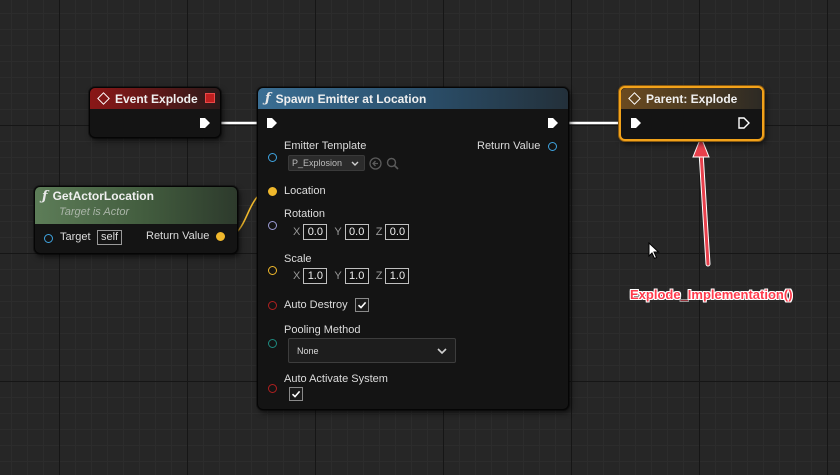 This screenshot has height=475, width=840. What do you see at coordinates (308, 350) in the screenshot?
I see `pooling-method-value: None` at bounding box center [308, 350].